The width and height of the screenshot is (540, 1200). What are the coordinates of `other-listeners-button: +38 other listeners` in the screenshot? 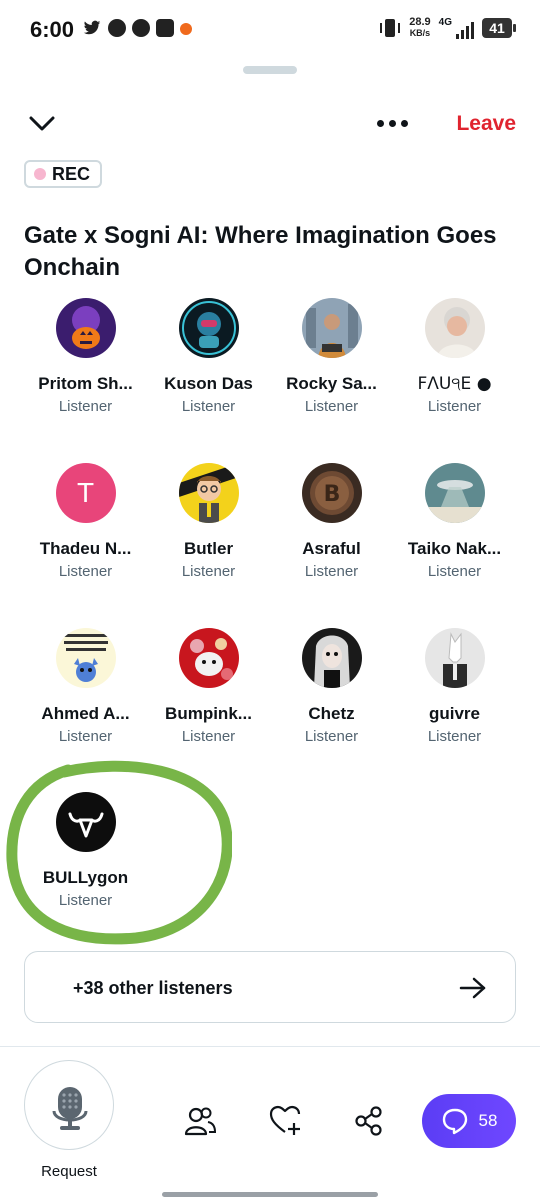 It's located at (270, 987).